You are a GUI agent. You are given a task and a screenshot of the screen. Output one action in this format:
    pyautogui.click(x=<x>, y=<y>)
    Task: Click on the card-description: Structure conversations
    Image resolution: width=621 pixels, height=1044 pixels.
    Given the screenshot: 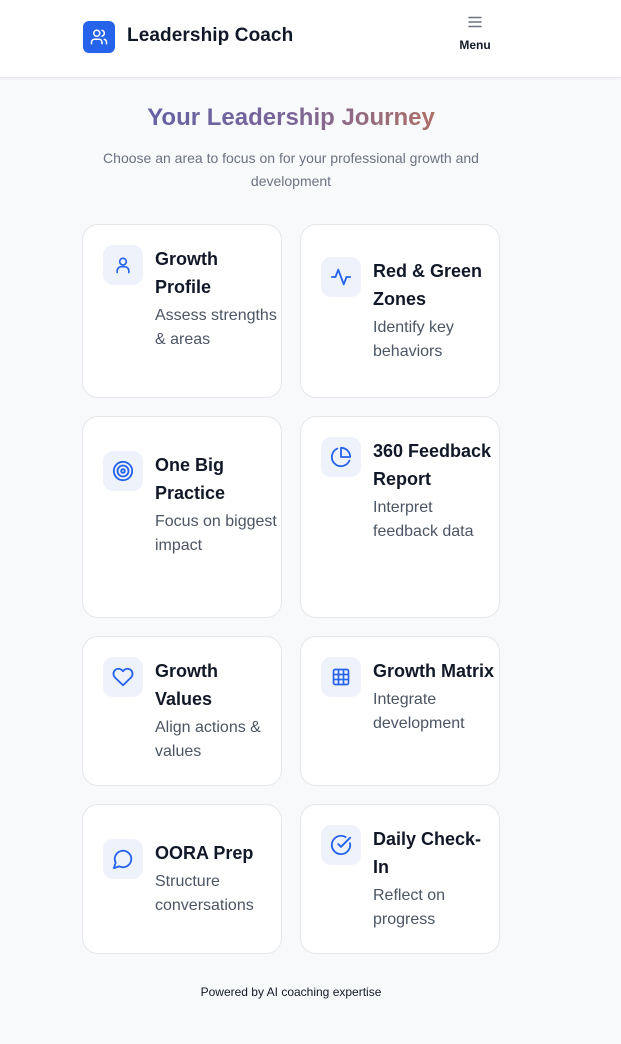 What is the action you would take?
    pyautogui.click(x=204, y=893)
    